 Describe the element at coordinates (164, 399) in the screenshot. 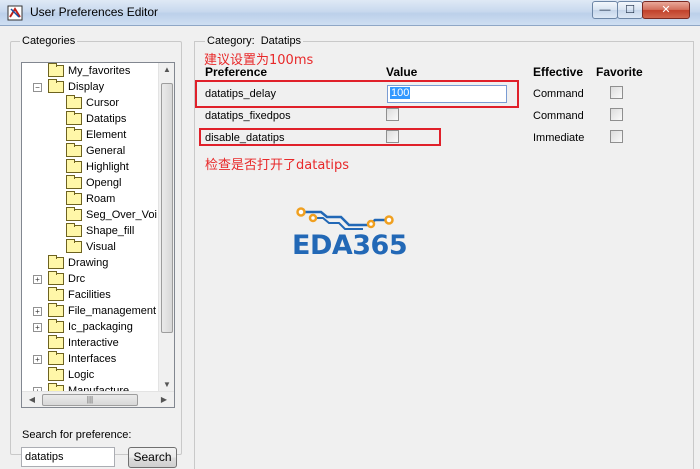

I see `scroll-right-arrow-icon: ▶` at that location.